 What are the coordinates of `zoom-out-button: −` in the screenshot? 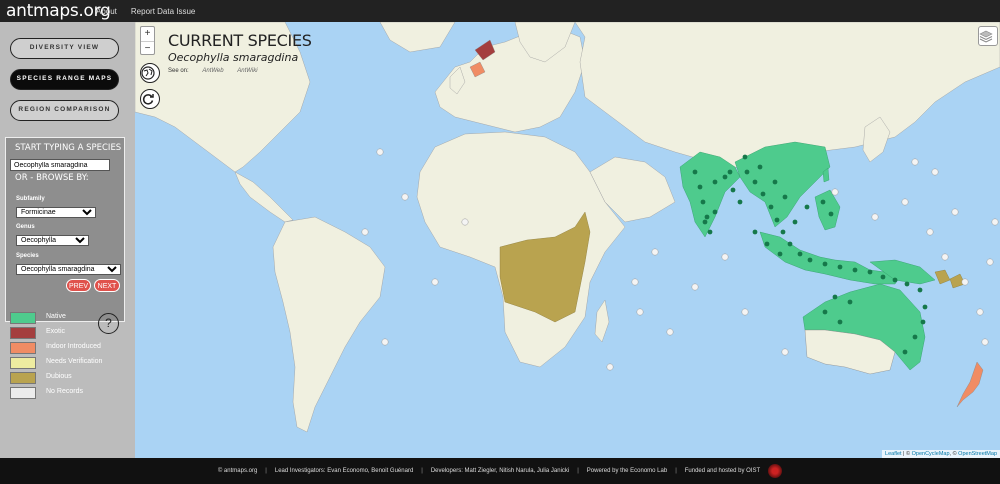 It's located at (147, 48).